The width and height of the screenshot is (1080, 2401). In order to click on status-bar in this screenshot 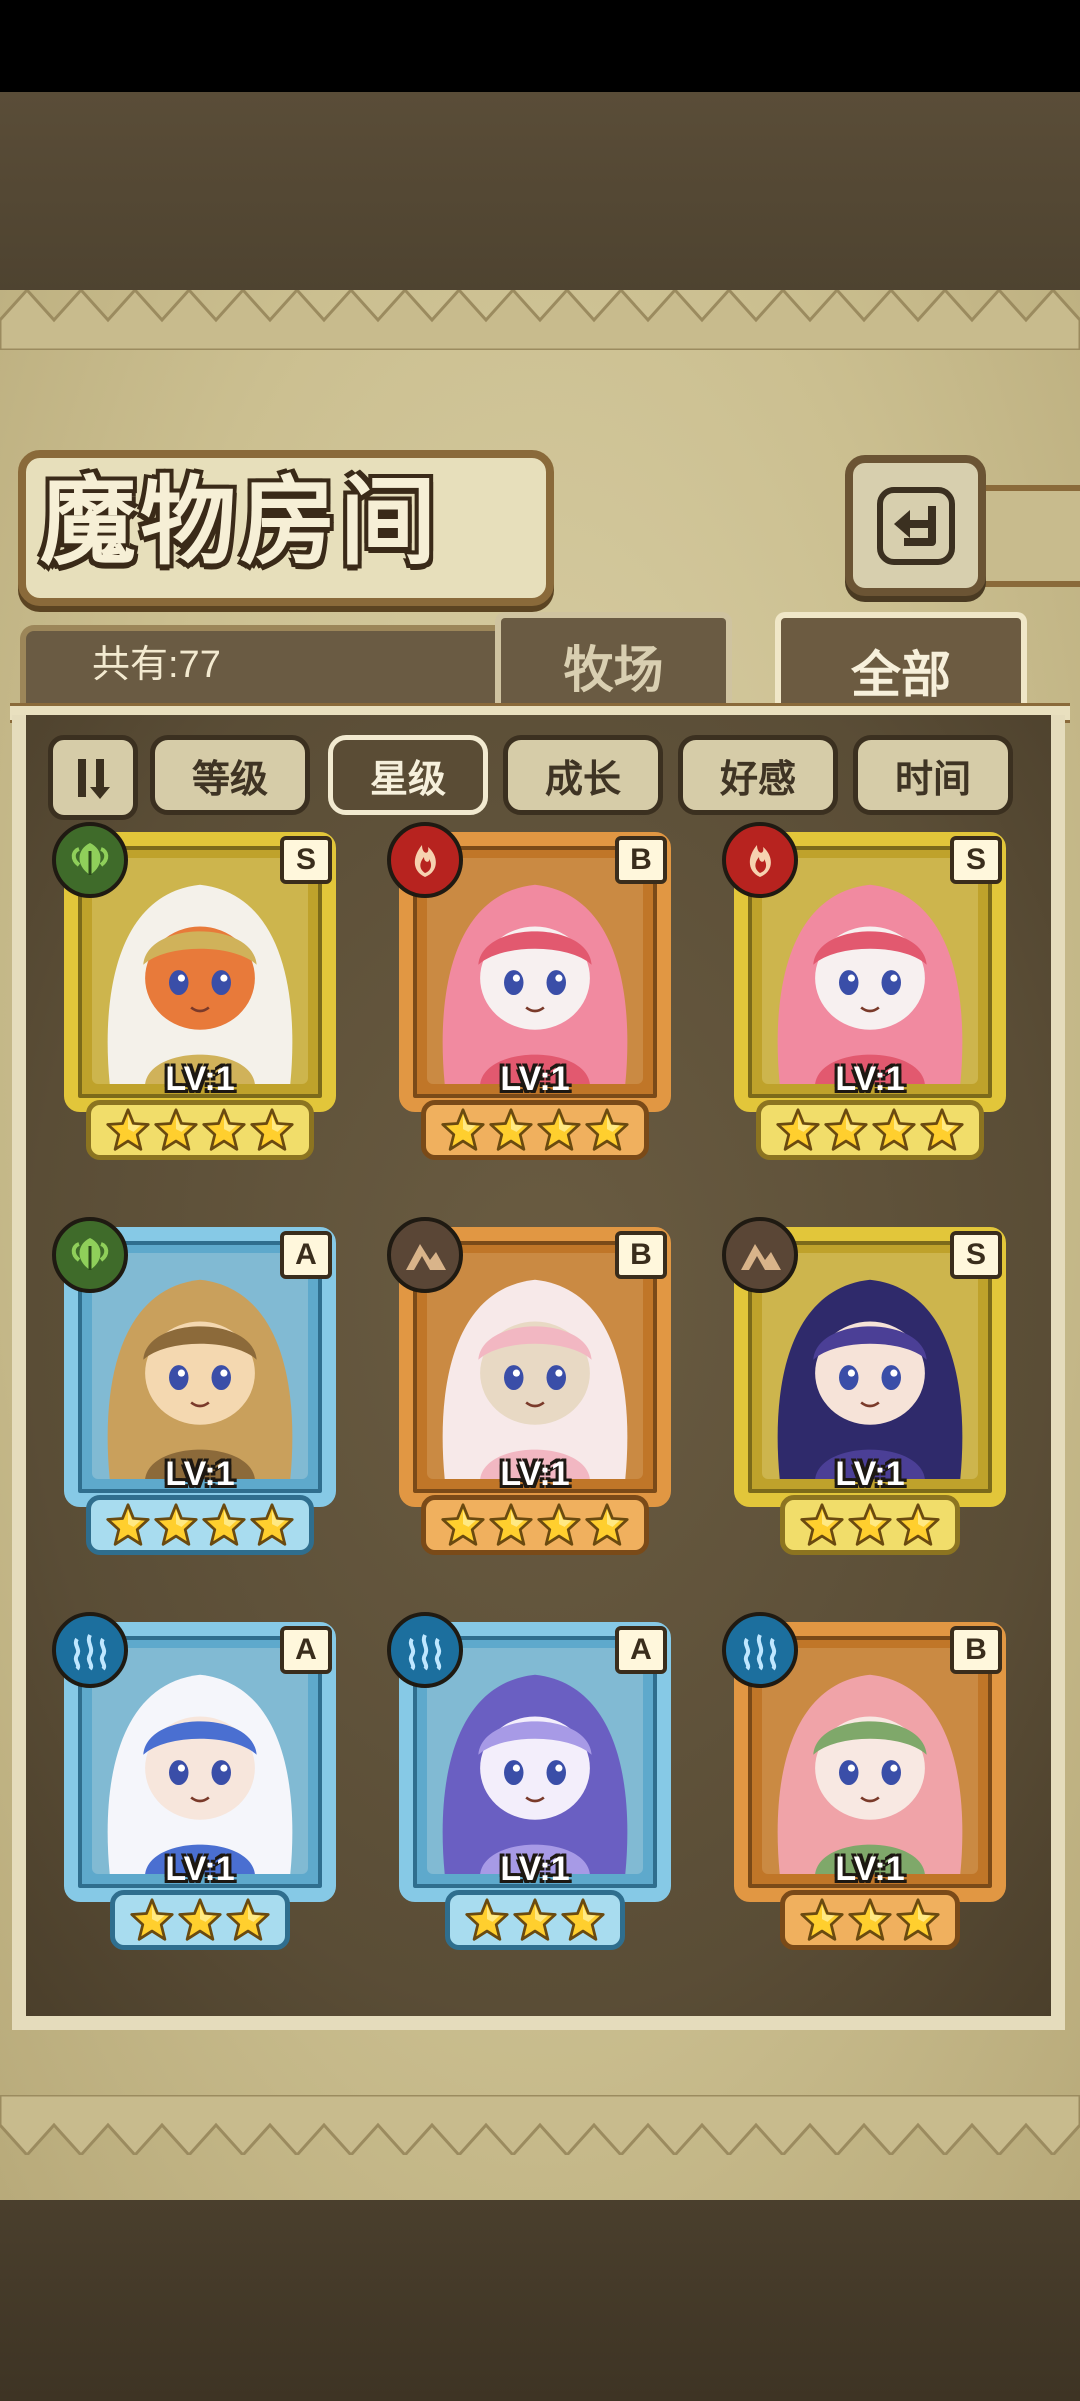, I will do `click(540, 46)`.